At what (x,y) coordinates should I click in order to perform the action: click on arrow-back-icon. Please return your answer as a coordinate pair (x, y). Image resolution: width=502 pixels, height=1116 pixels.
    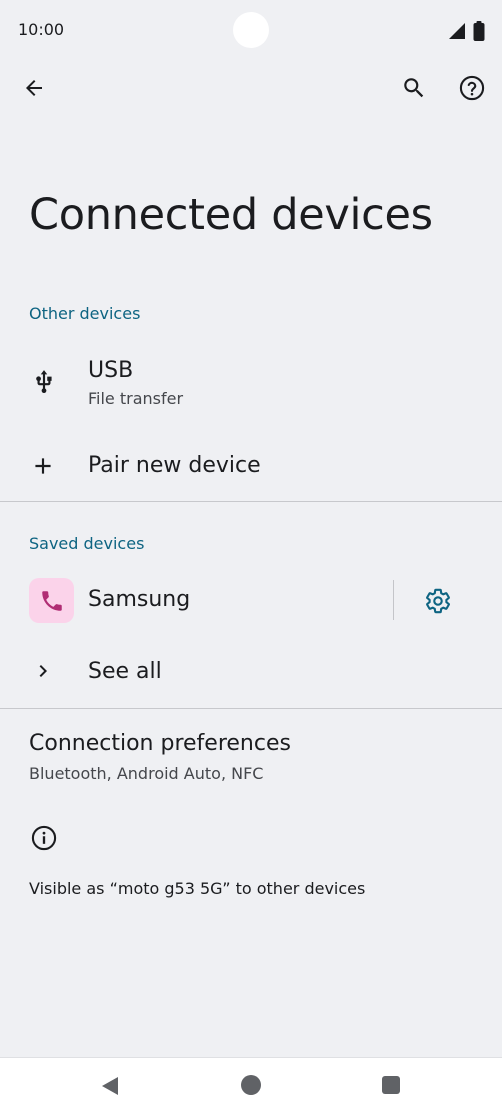
    Looking at the image, I should click on (34, 88).